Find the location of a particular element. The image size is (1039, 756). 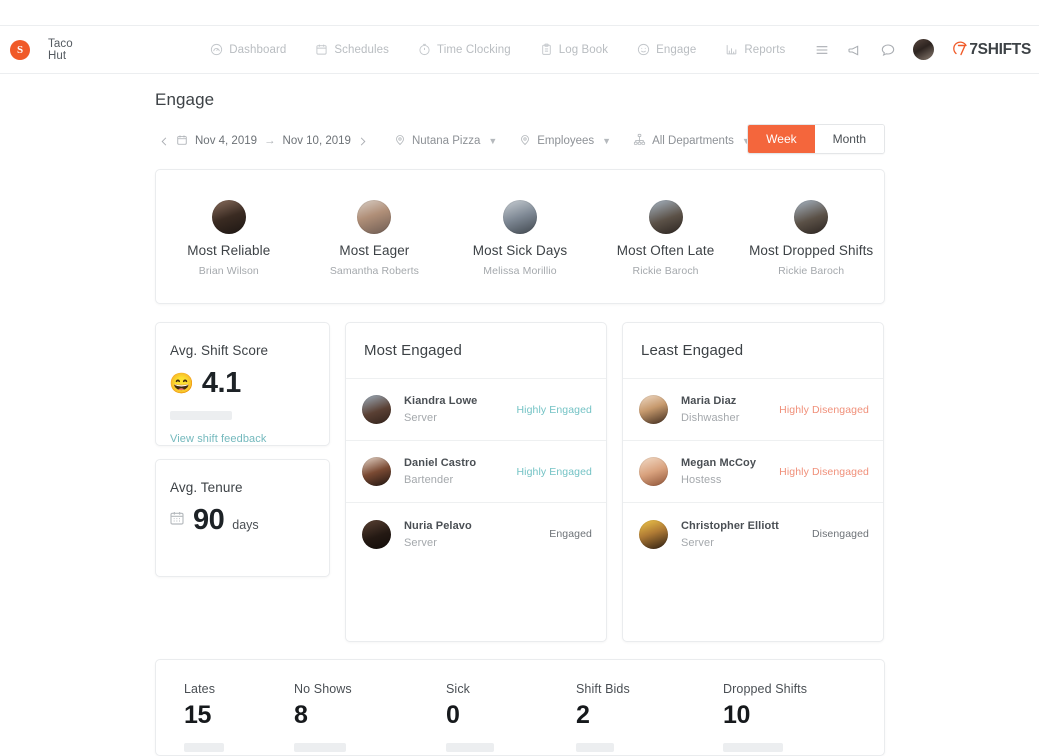

nav-item-time-clocking: Time Clocking is located at coordinates (464, 49).